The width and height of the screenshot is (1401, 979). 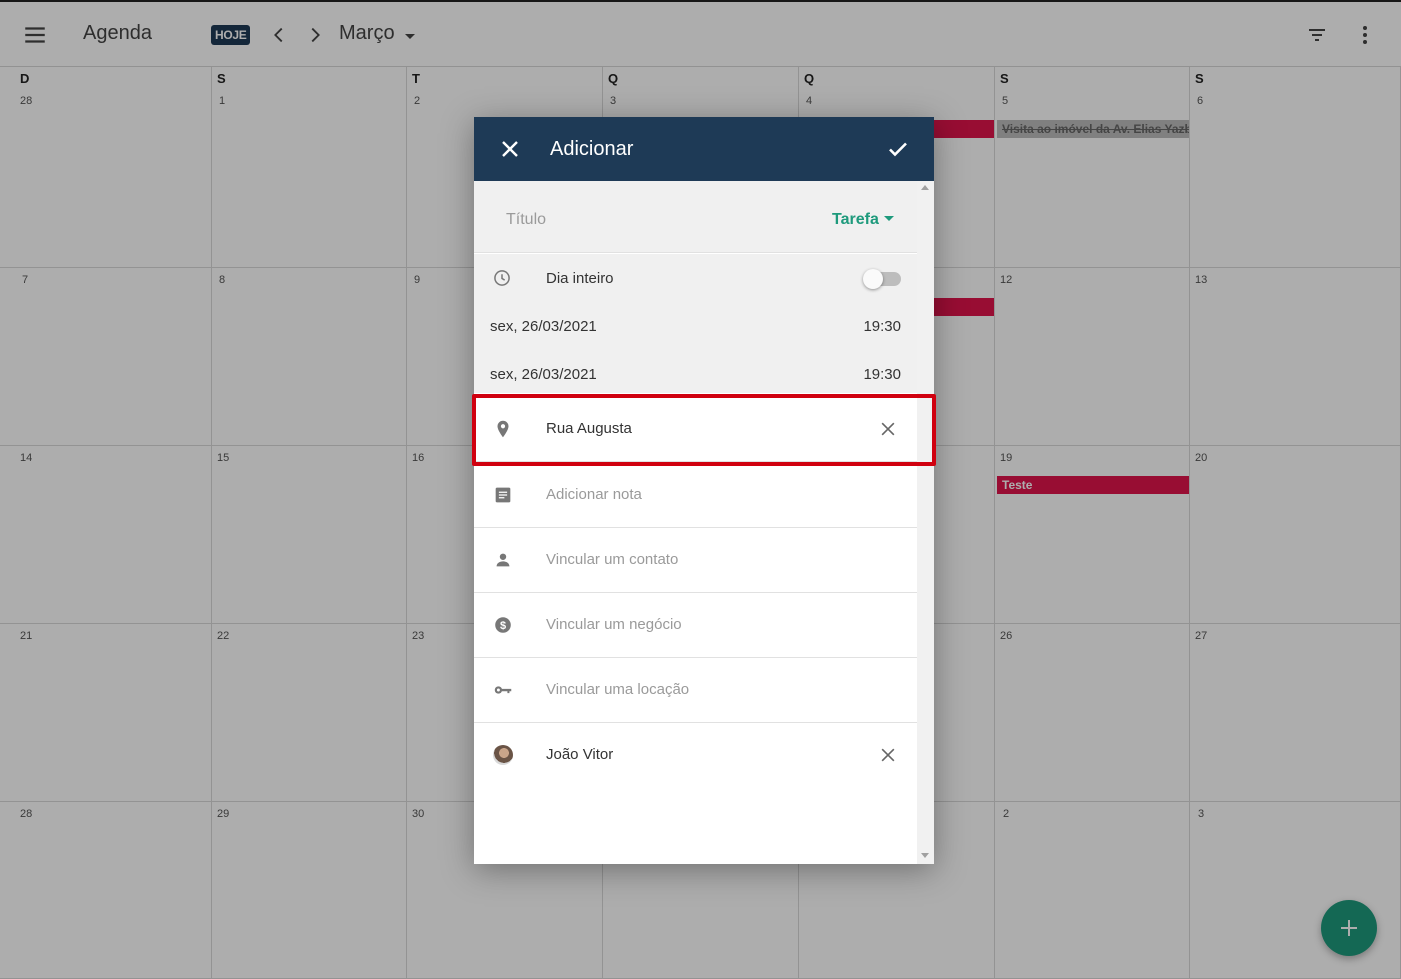 What do you see at coordinates (503, 495) in the screenshot?
I see `note-icon` at bounding box center [503, 495].